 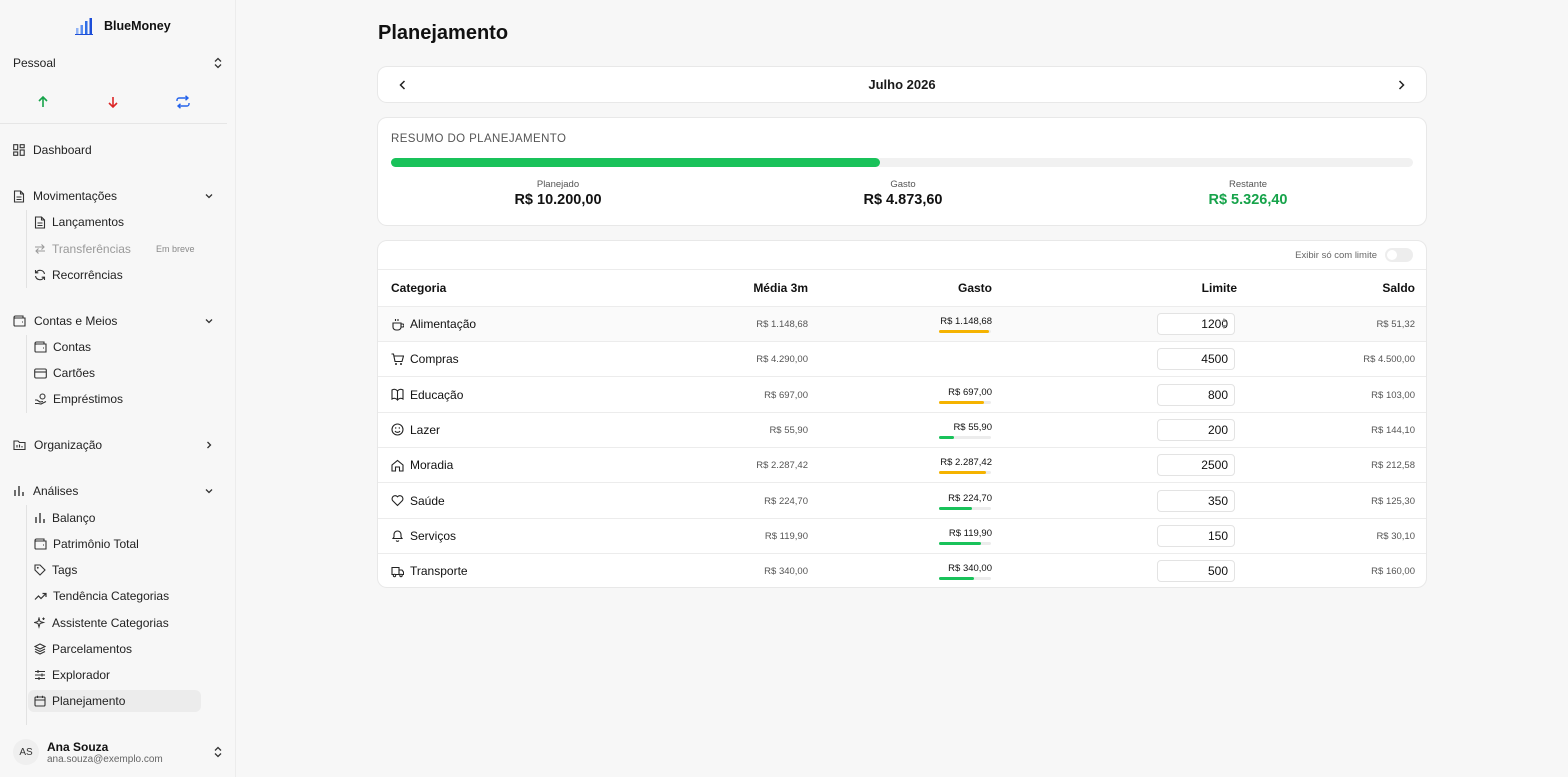 I want to click on current-month: Julho 2026, so click(x=902, y=84).